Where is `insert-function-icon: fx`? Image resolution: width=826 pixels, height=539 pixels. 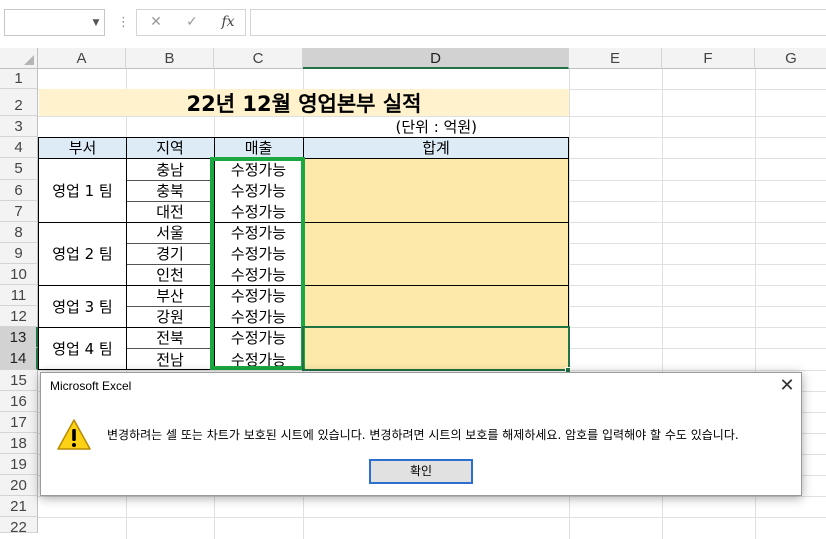 insert-function-icon: fx is located at coordinates (228, 22).